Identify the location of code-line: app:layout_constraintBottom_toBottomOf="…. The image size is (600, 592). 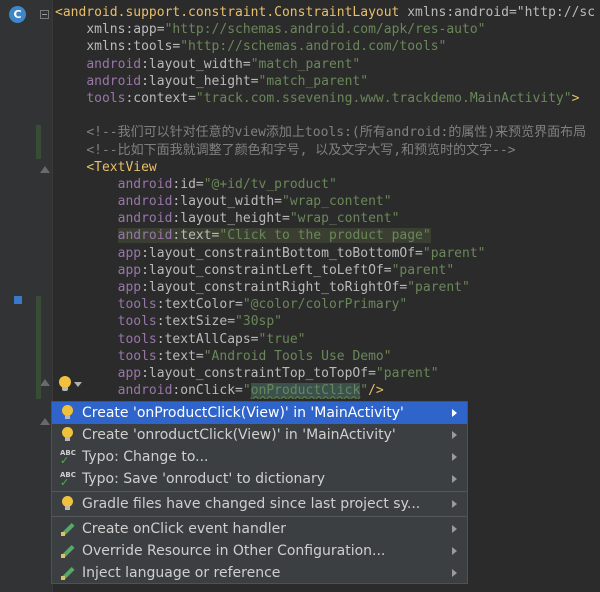
(301, 253).